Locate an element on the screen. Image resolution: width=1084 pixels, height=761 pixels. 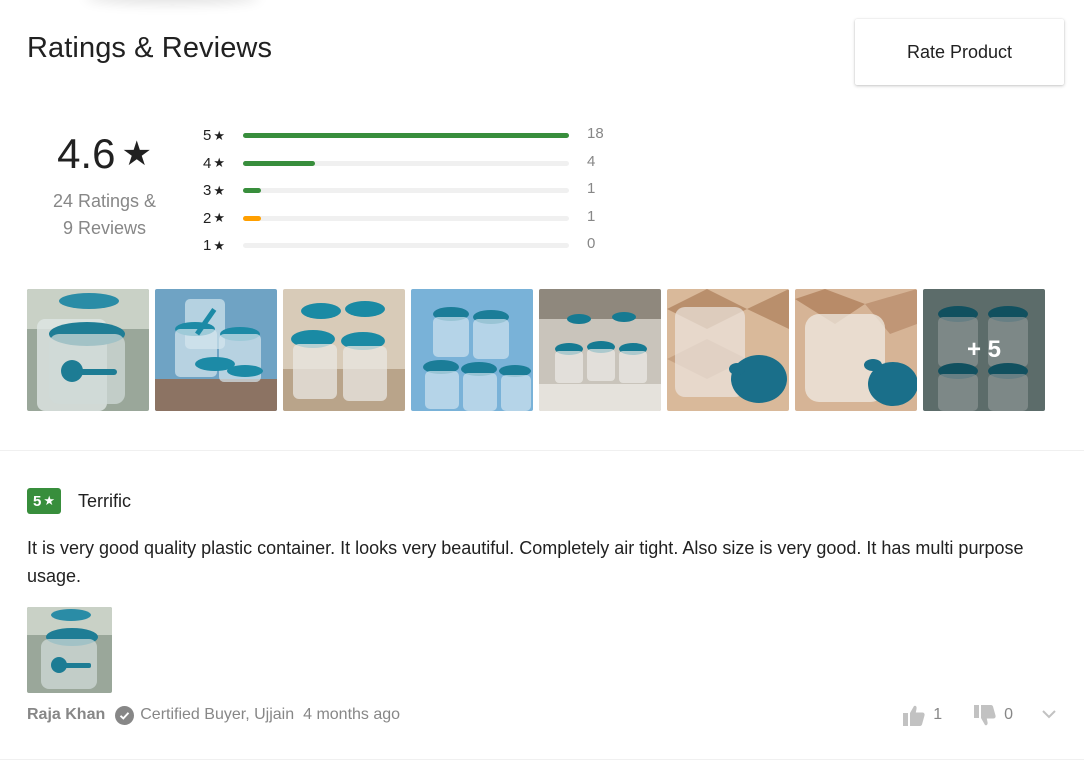
review-rating-value: 5 is located at coordinates (37, 501).